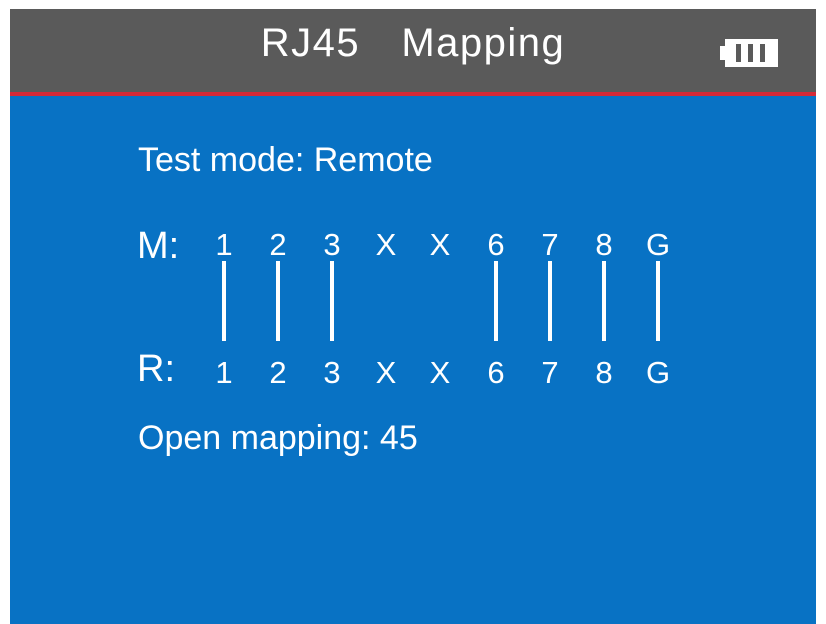  Describe the element at coordinates (550, 244) in the screenshot. I see `main-pin: 7` at that location.